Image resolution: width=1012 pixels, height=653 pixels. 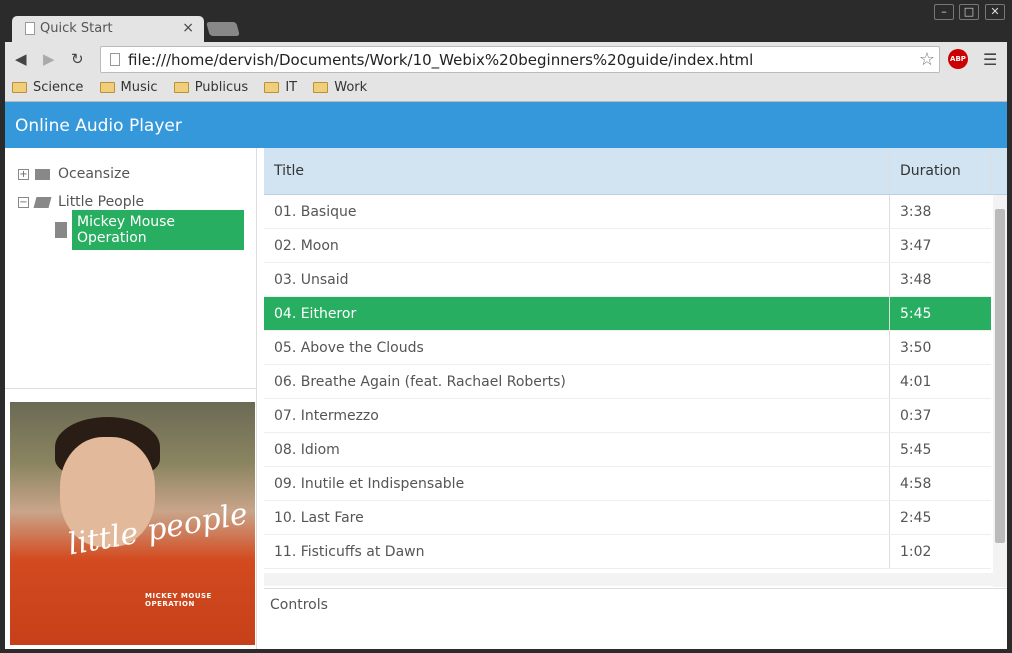 I want to click on track-duration: 4:58, so click(x=916, y=484).